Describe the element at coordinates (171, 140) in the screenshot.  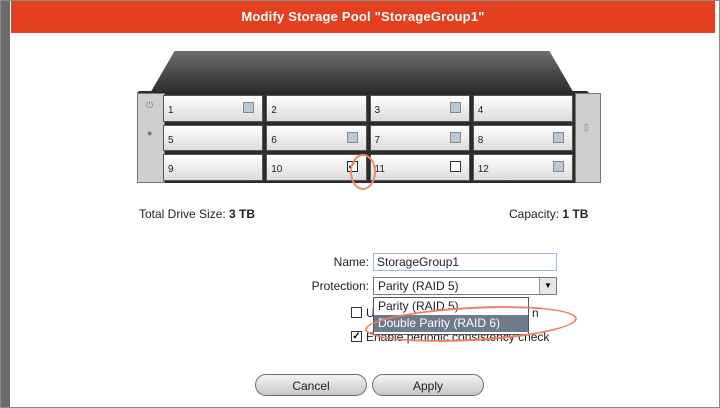
I see `drive-bay-number: 5` at that location.